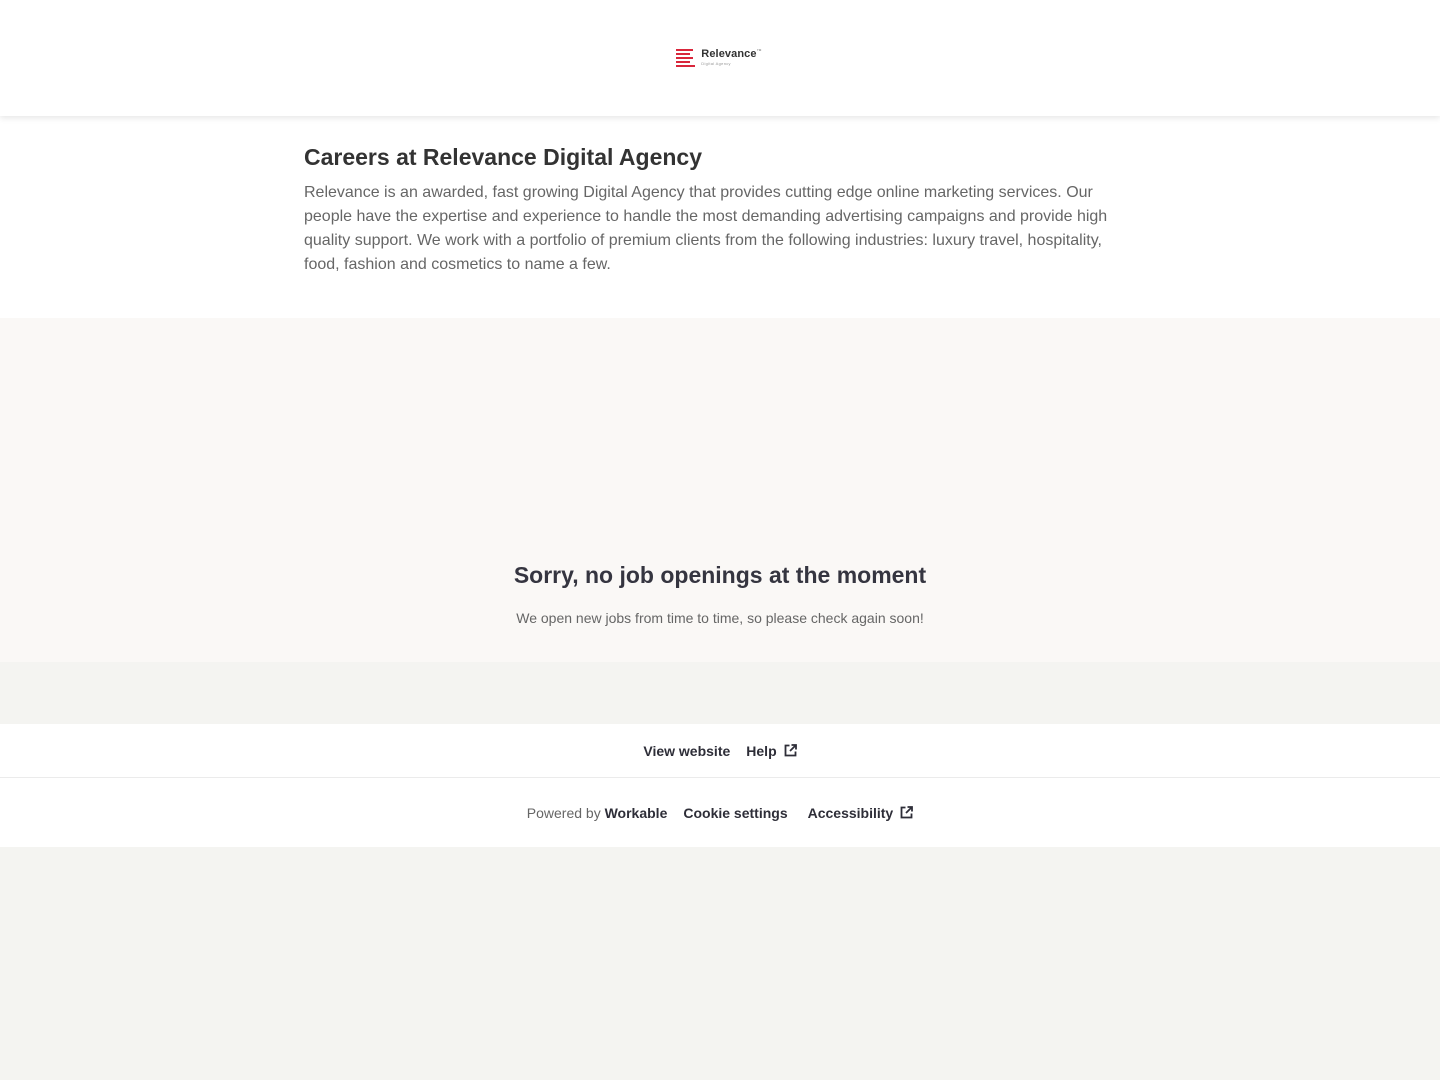  What do you see at coordinates (761, 750) in the screenshot?
I see `help-label: Help` at bounding box center [761, 750].